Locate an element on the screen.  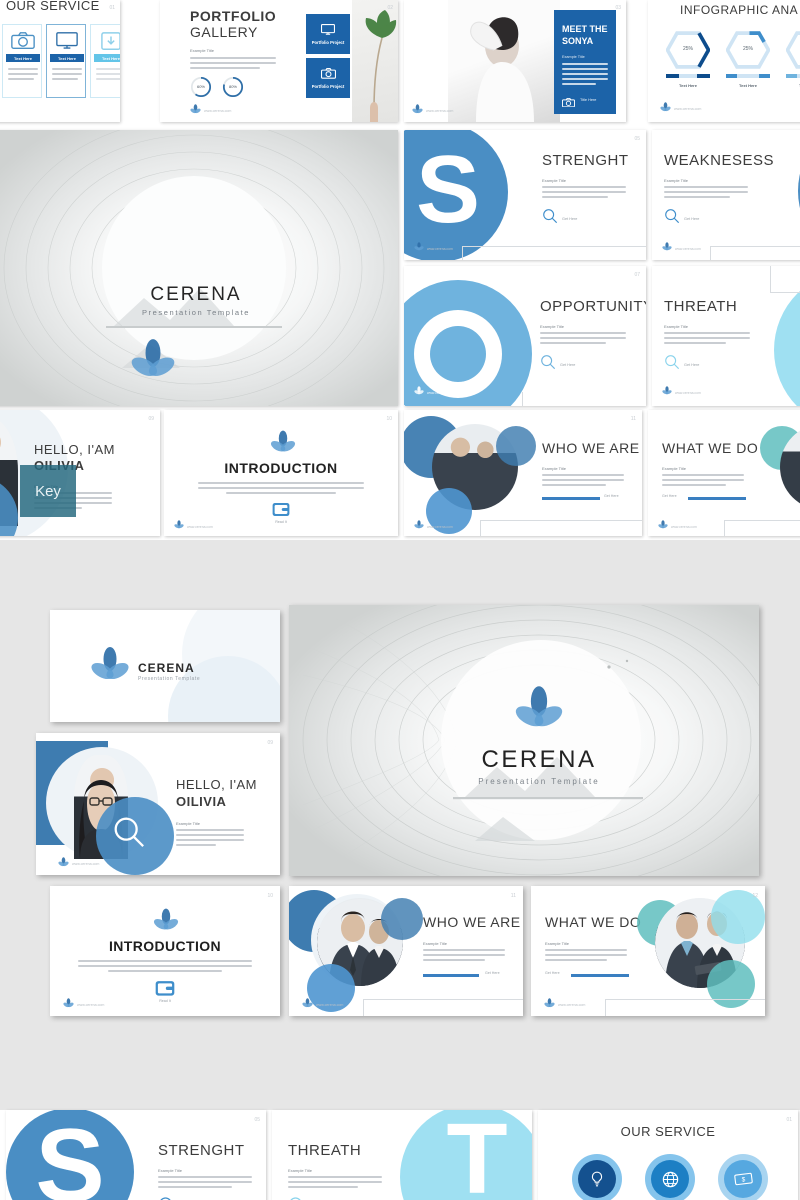
cerena-logo-icon is located at coordinates (419, 247).